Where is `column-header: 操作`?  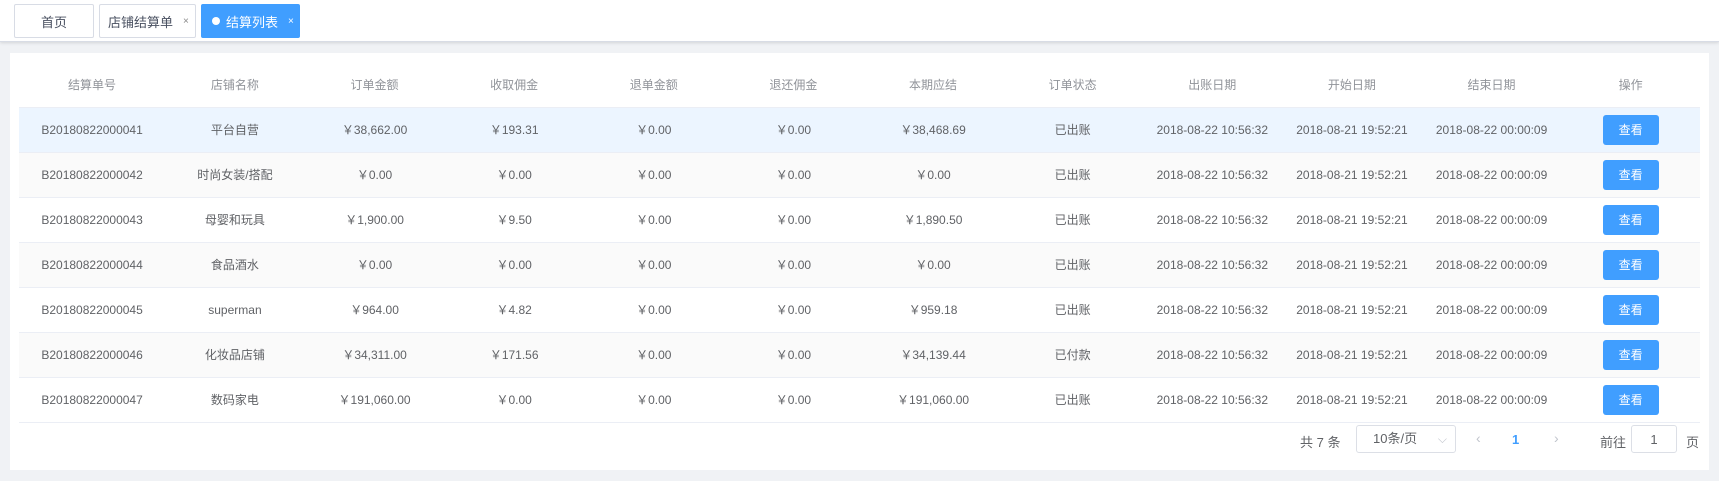
column-header: 操作 is located at coordinates (1630, 85).